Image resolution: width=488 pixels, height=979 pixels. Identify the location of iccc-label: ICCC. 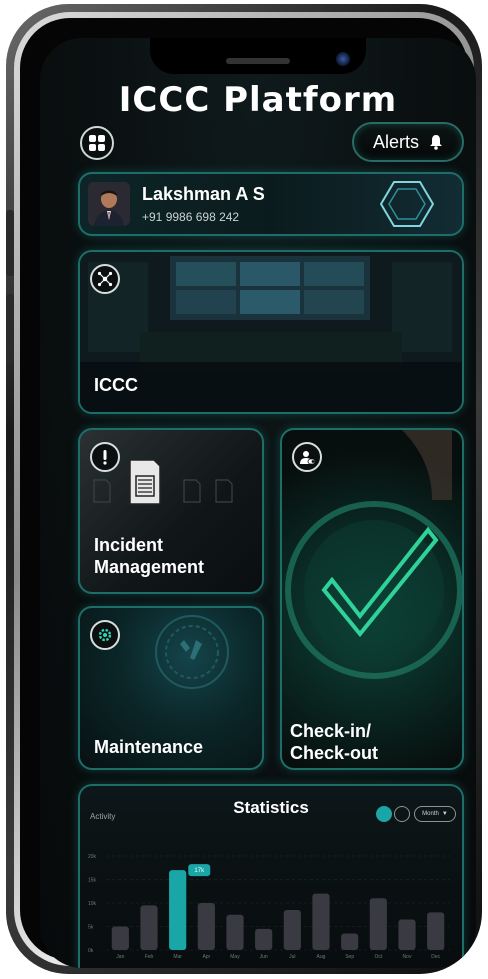
(116, 385).